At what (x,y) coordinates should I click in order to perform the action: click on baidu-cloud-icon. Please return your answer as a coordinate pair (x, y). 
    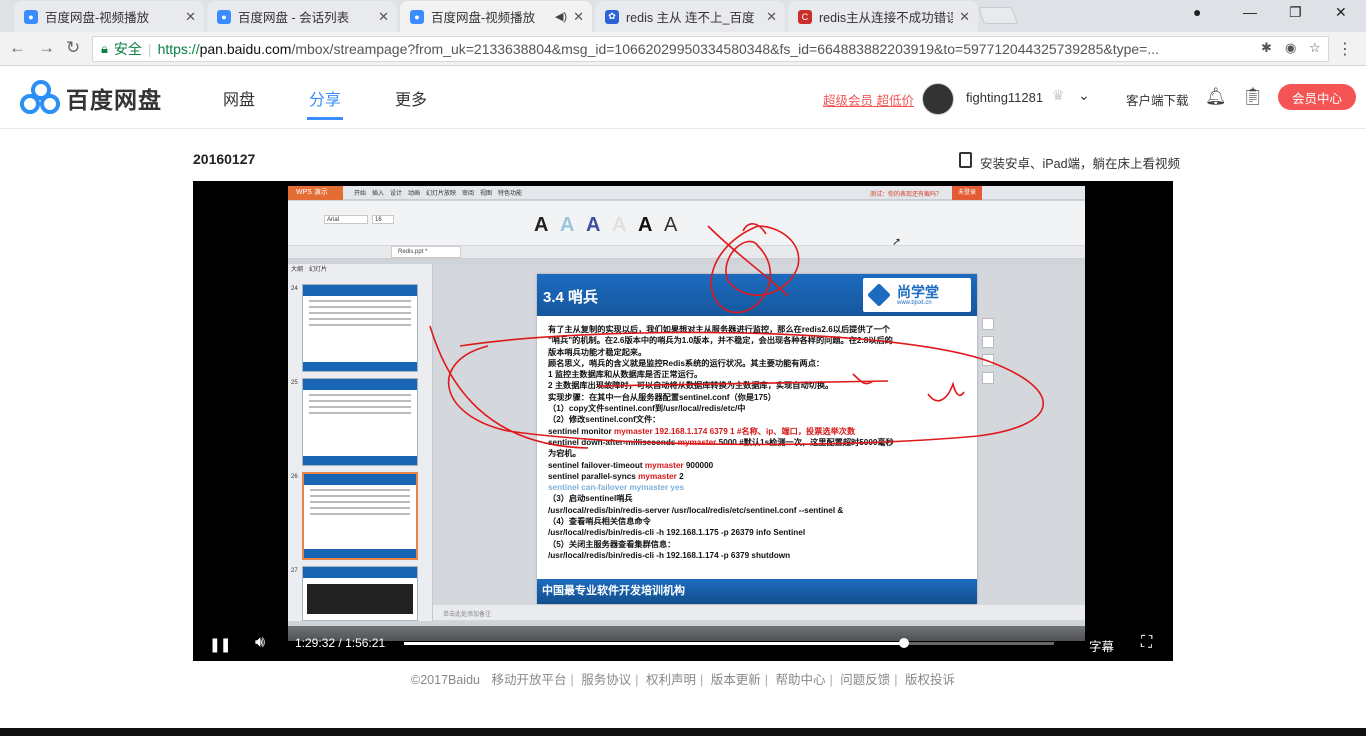
    Looking at the image, I should click on (41, 97).